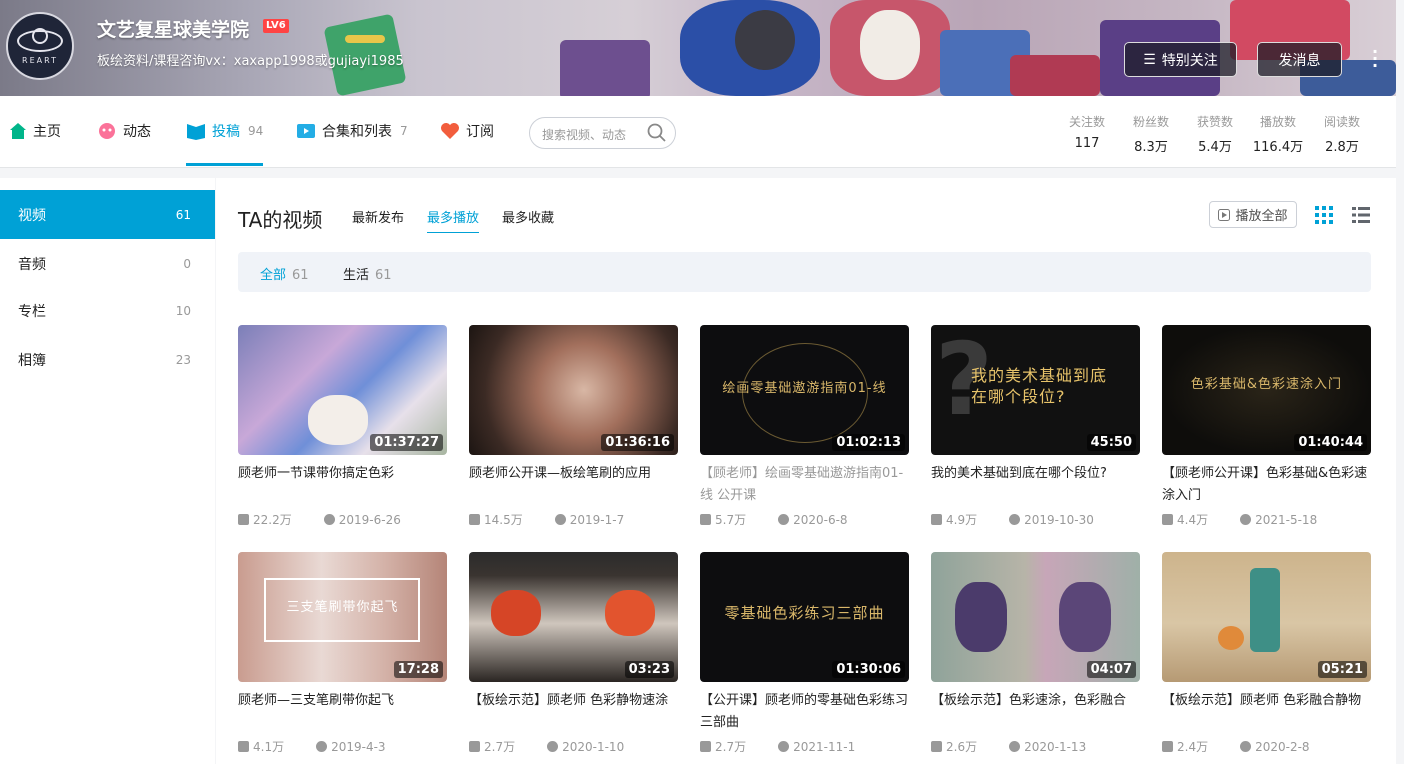 Image resolution: width=1404 pixels, height=764 pixels. I want to click on sidebar-item-label: 视频, so click(32, 215).